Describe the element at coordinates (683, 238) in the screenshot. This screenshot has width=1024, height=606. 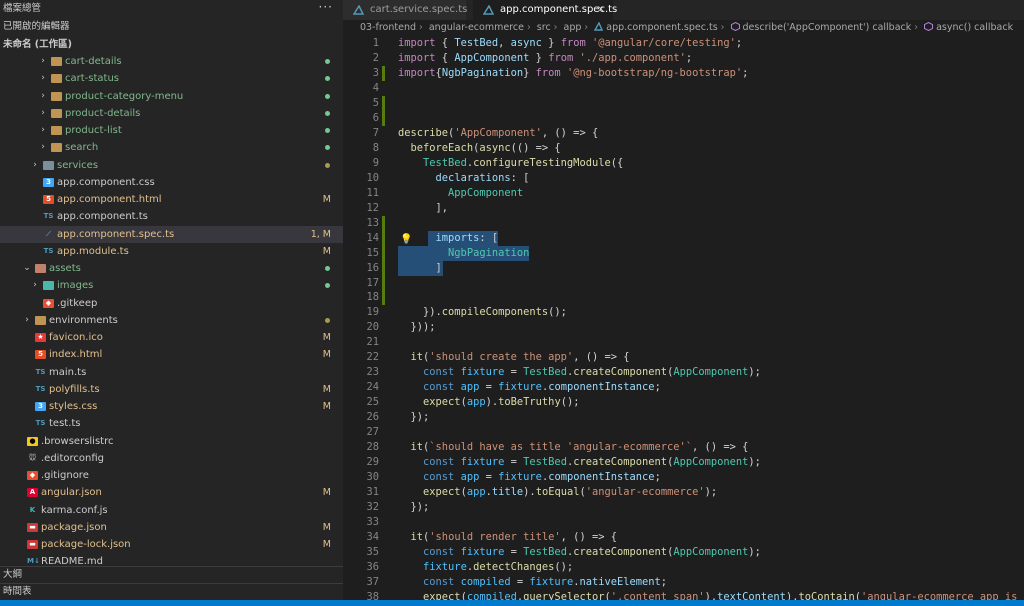
I see `code-line: 14 💡 imports: [` at that location.